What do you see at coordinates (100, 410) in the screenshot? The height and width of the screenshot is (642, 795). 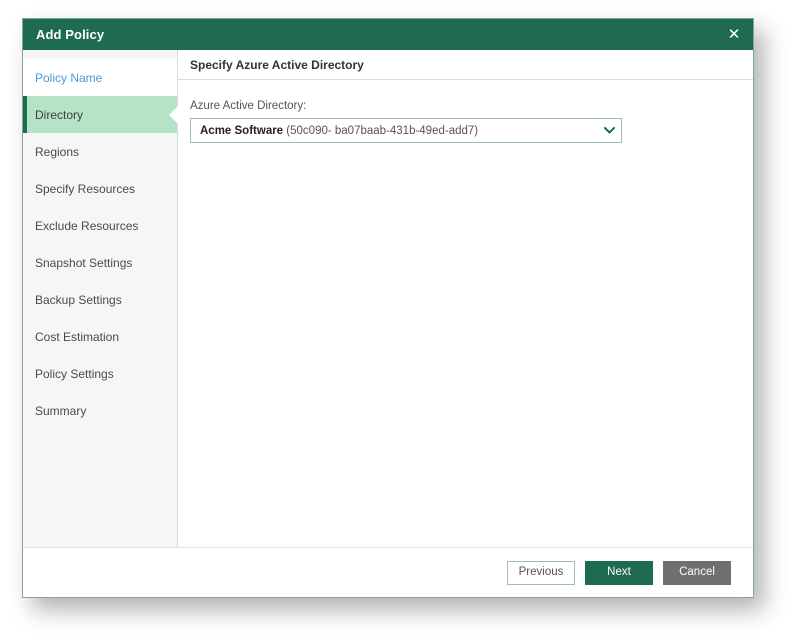 I see `sidebar-item-summary: Summary` at bounding box center [100, 410].